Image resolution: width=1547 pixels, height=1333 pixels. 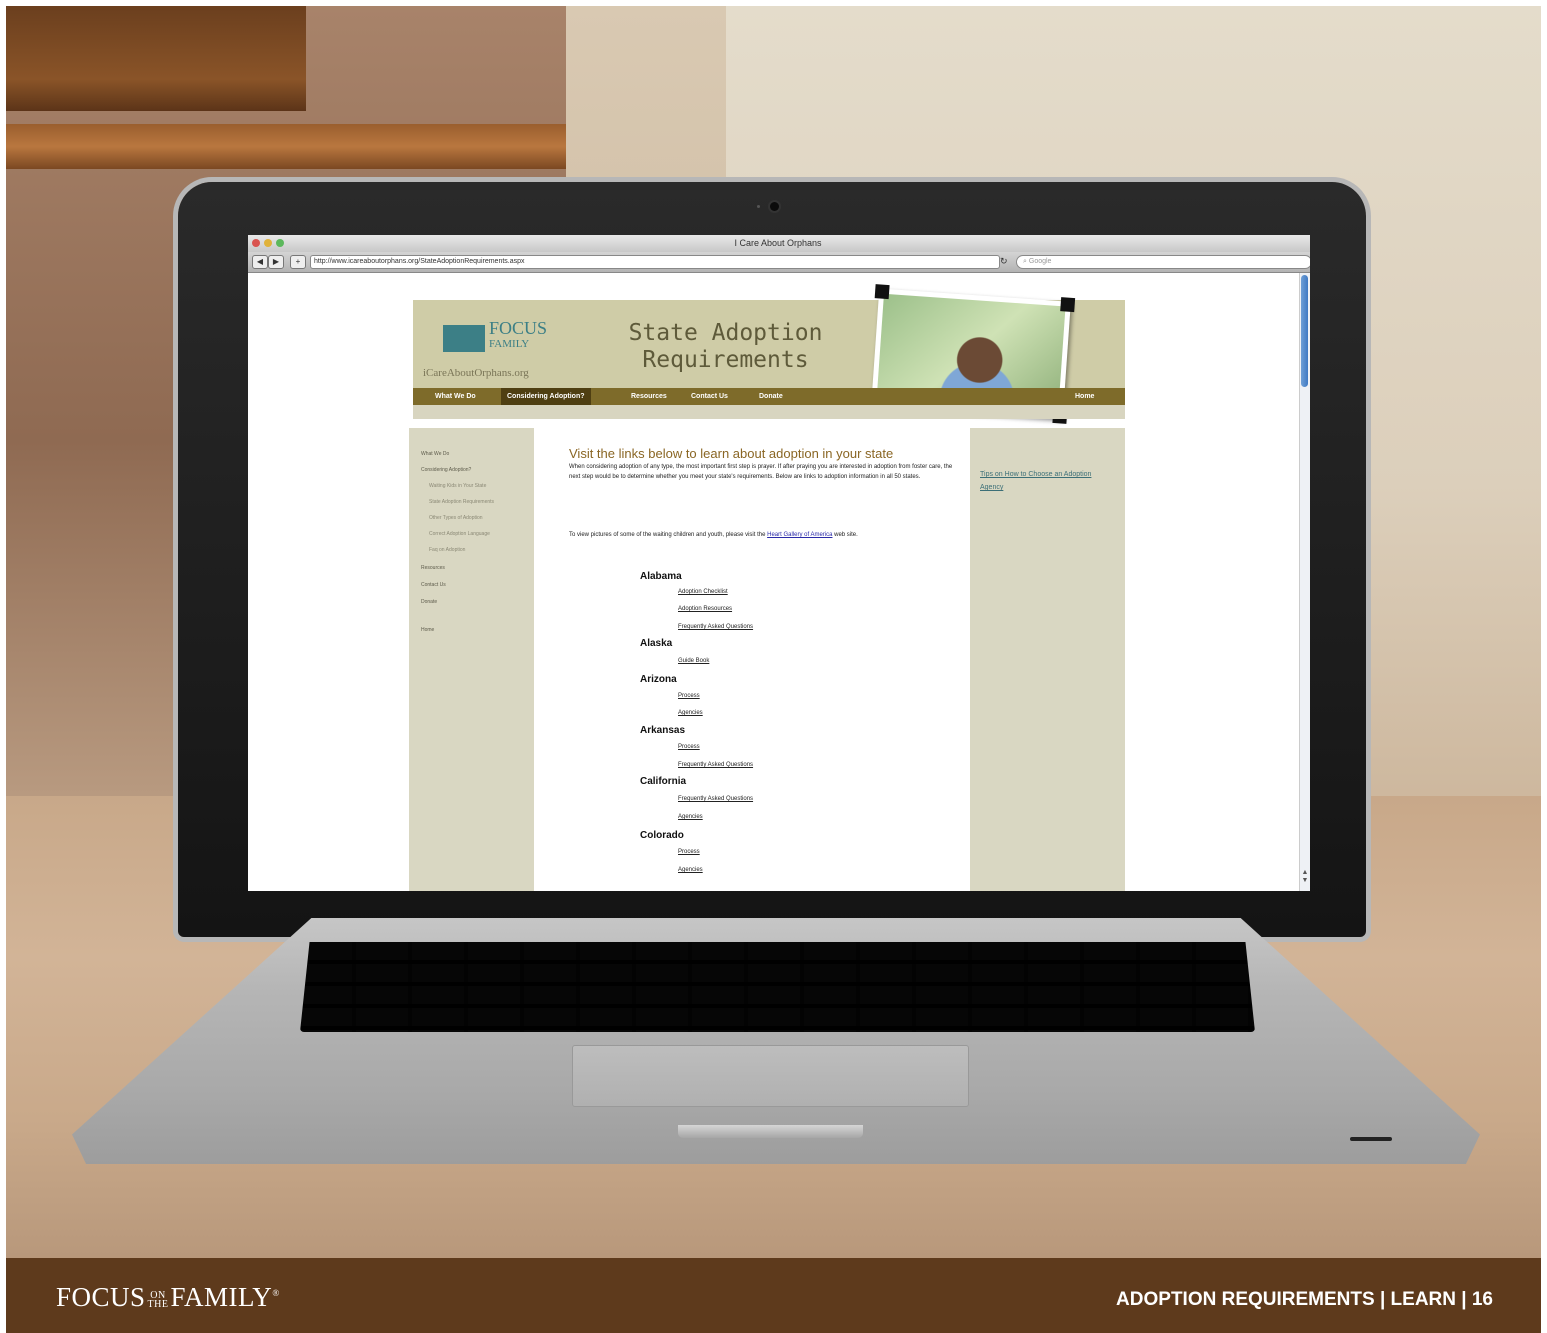 What do you see at coordinates (1305, 877) in the screenshot?
I see `scroll-arrows-icon: ▲ ▼` at bounding box center [1305, 877].